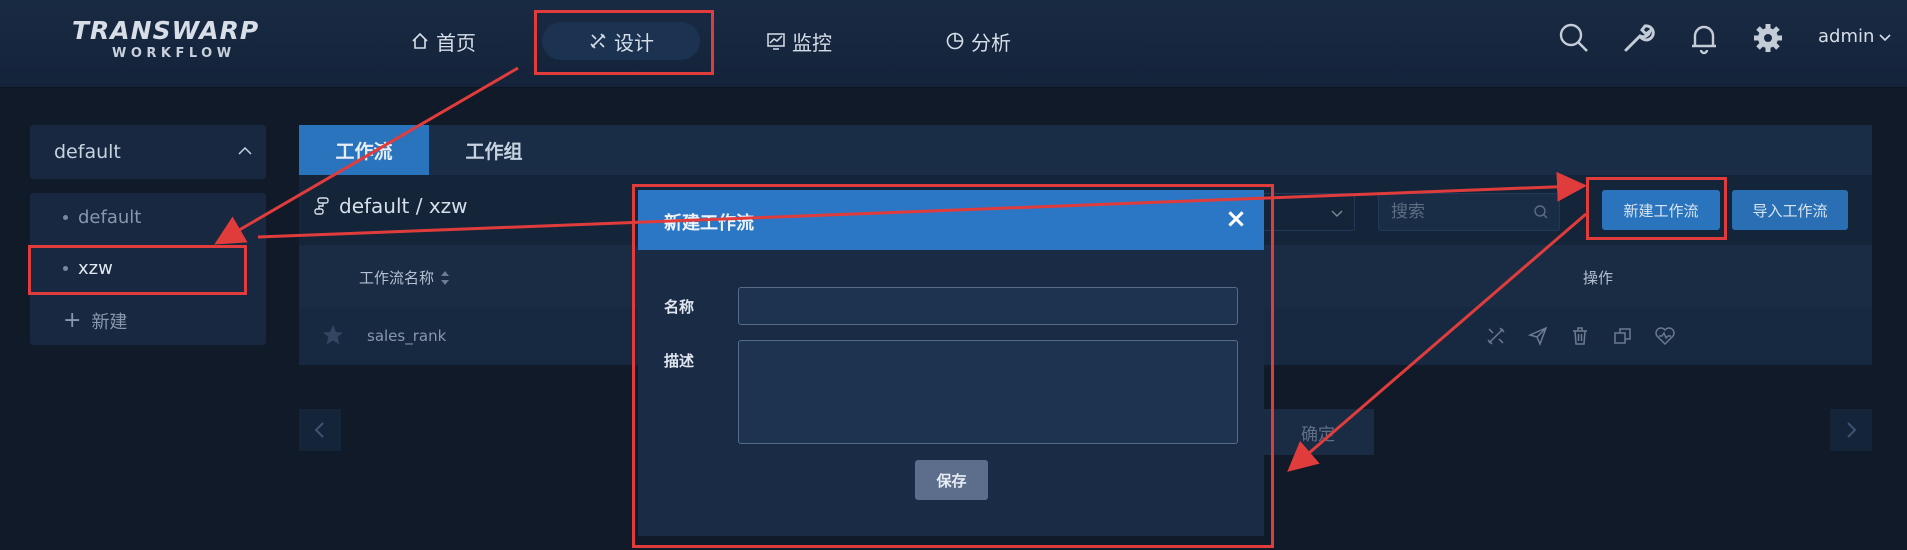 The height and width of the screenshot is (550, 1907). What do you see at coordinates (406, 336) in the screenshot?
I see `workflow-name-link: sales_rank` at bounding box center [406, 336].